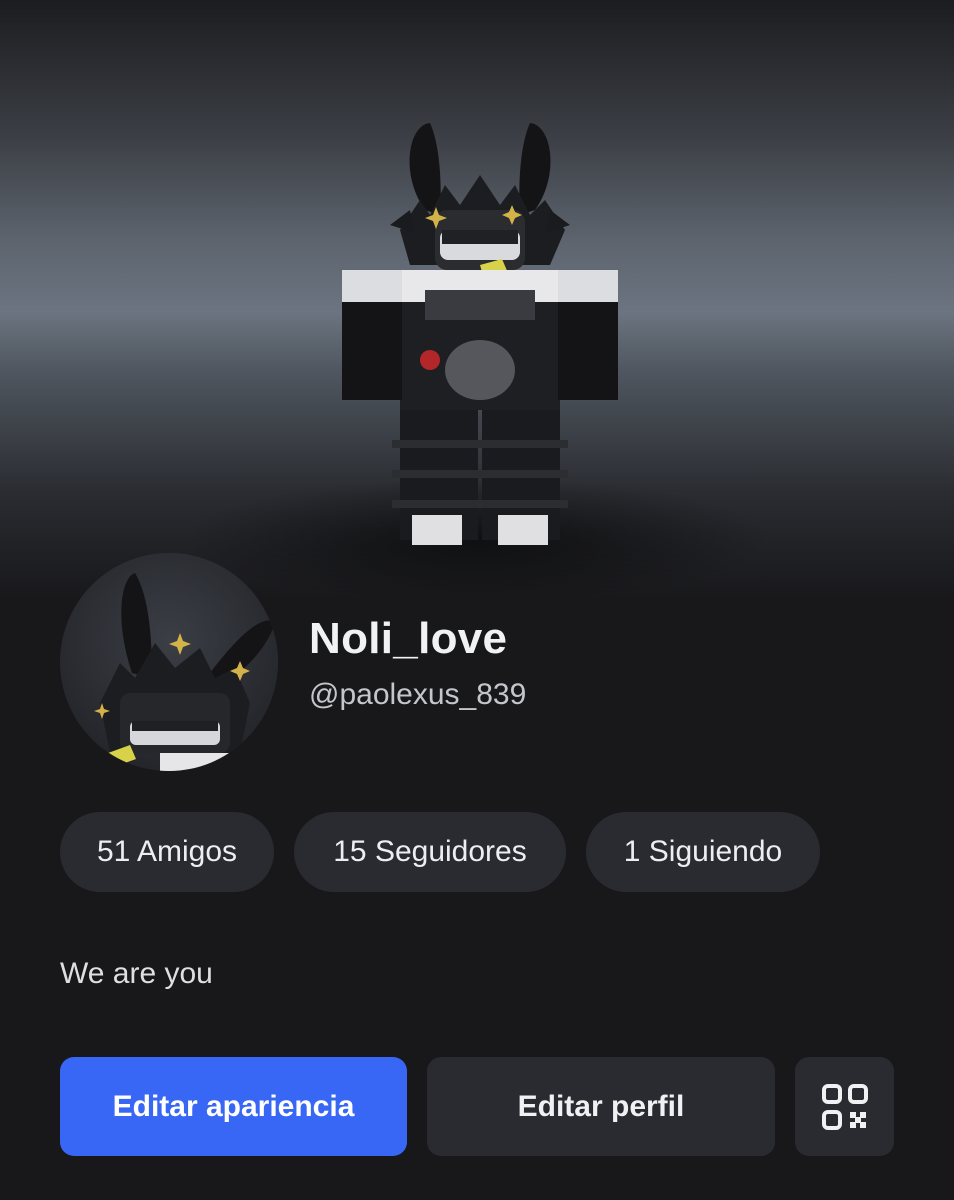 The image size is (954, 1200). What do you see at coordinates (418, 694) in the screenshot?
I see `username: @paolexus_839` at bounding box center [418, 694].